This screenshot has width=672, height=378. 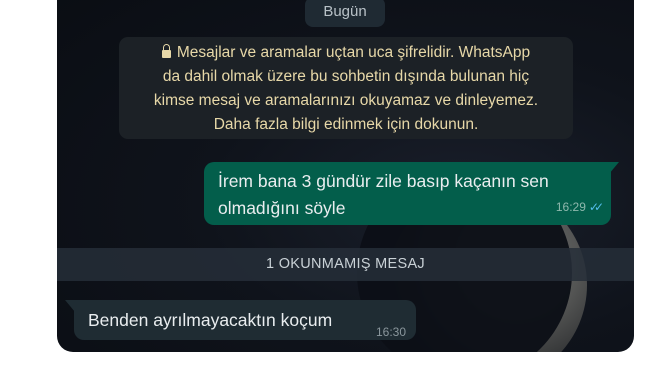 I want to click on incoming-message-time: 16:30, so click(x=390, y=332).